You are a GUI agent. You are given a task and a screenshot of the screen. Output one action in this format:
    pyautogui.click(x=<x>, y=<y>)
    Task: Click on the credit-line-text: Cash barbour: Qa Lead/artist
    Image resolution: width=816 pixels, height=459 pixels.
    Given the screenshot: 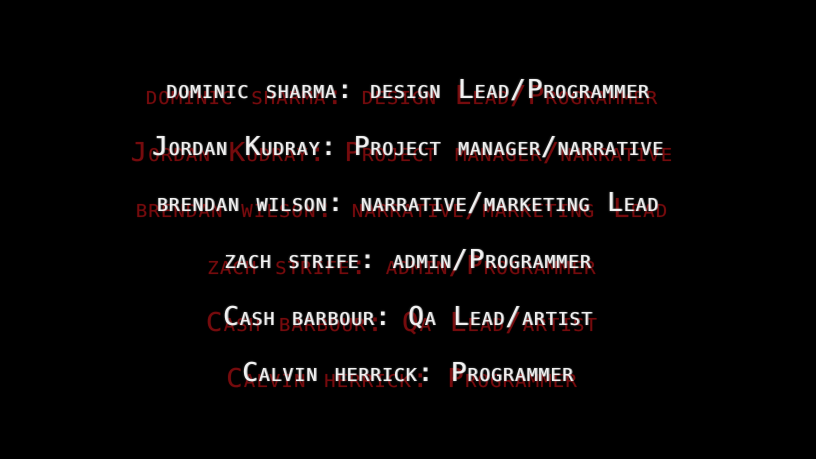 What is the action you would take?
    pyautogui.click(x=408, y=317)
    